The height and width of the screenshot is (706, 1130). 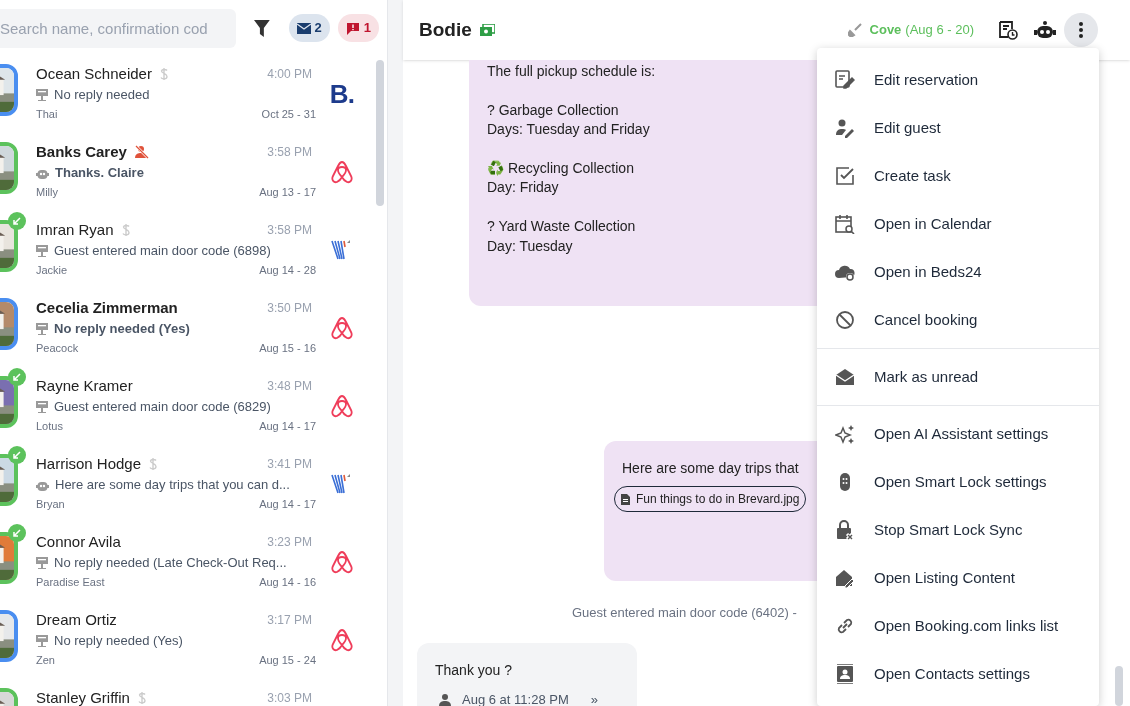 I want to click on guest-name: Dream Ortiz, so click(x=76, y=619).